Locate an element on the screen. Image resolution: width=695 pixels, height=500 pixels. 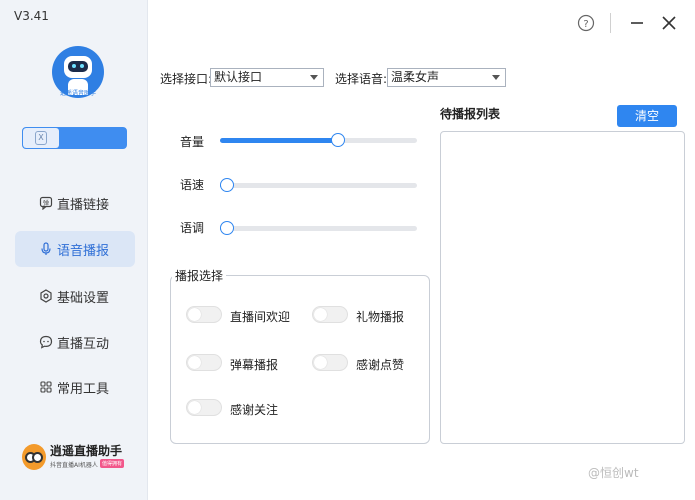
pitch-label: 语调 is located at coordinates (192, 228).